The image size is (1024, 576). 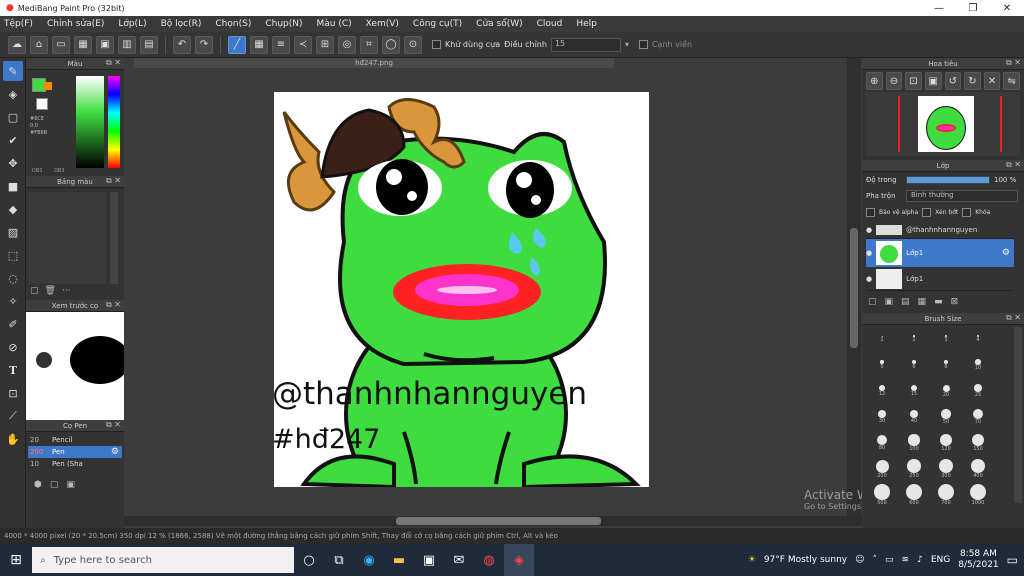 I want to click on brush-size-cell: 1, so click(x=882, y=339).